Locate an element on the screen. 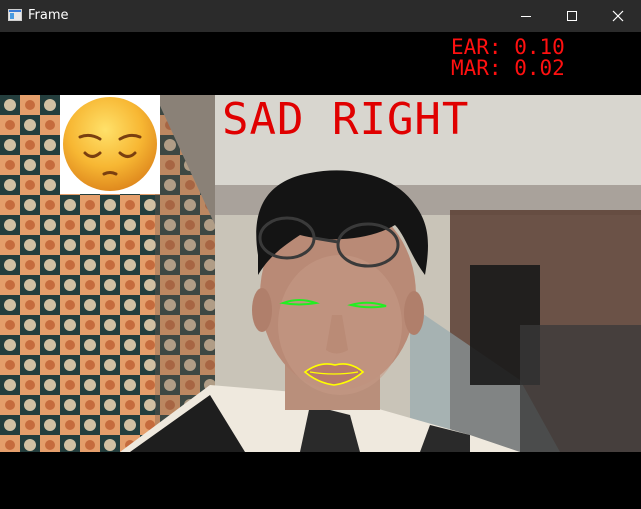 The height and width of the screenshot is (509, 641). close-button is located at coordinates (618, 16).